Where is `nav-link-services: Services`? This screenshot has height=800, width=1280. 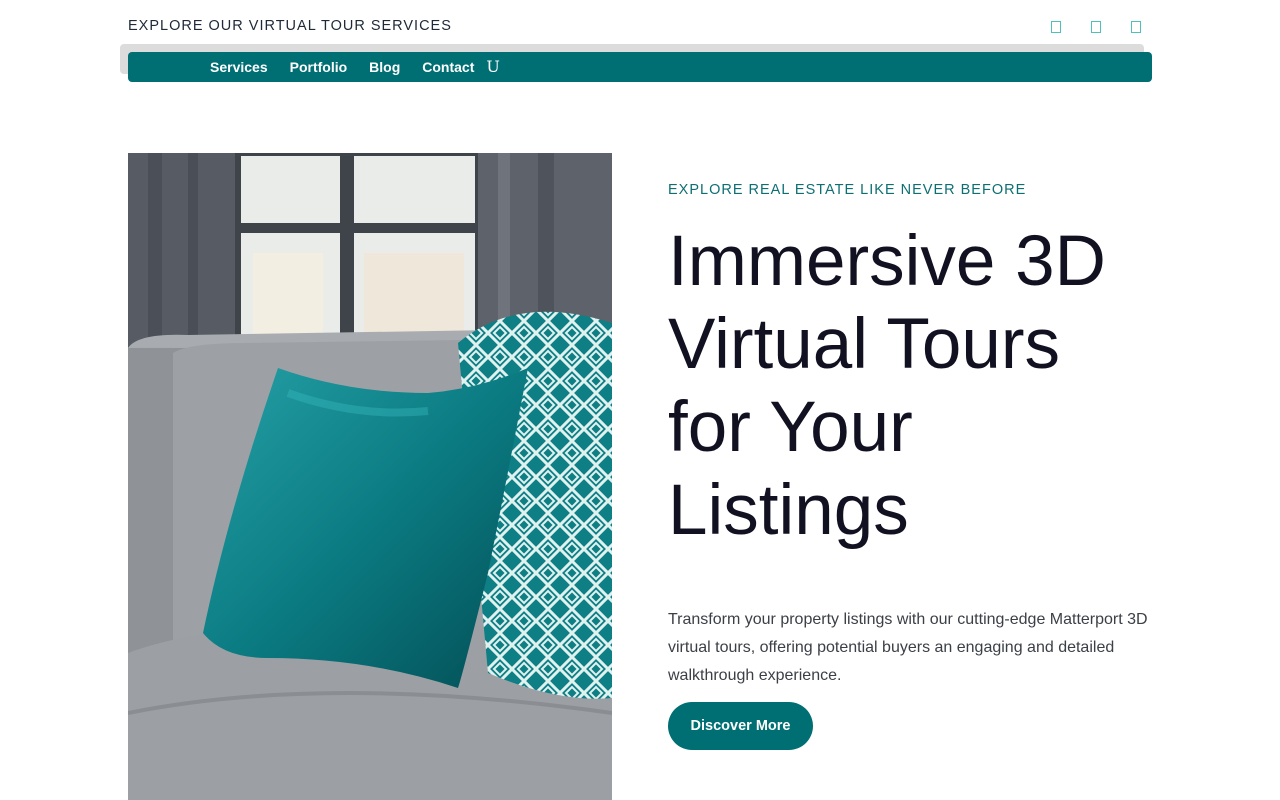
nav-link-services: Services is located at coordinates (239, 67).